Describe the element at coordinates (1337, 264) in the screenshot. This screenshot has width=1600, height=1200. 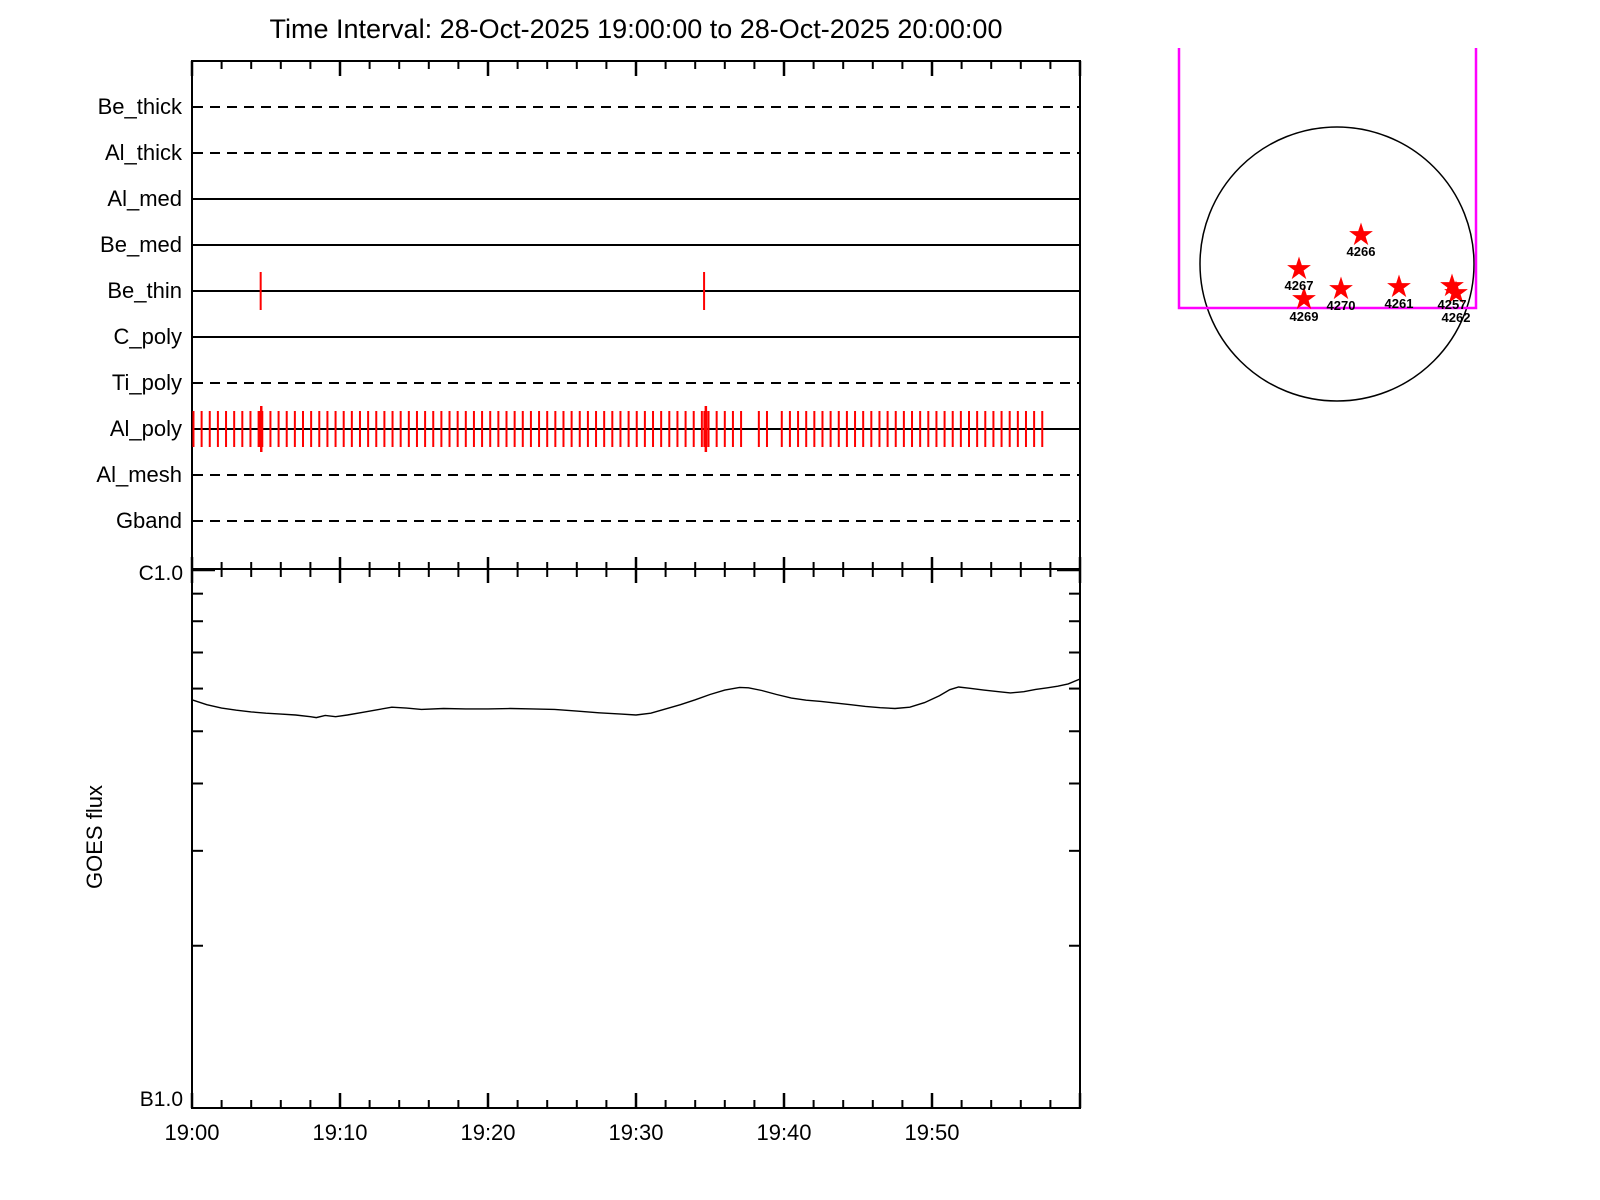
I see `solar-disk-circle` at that location.